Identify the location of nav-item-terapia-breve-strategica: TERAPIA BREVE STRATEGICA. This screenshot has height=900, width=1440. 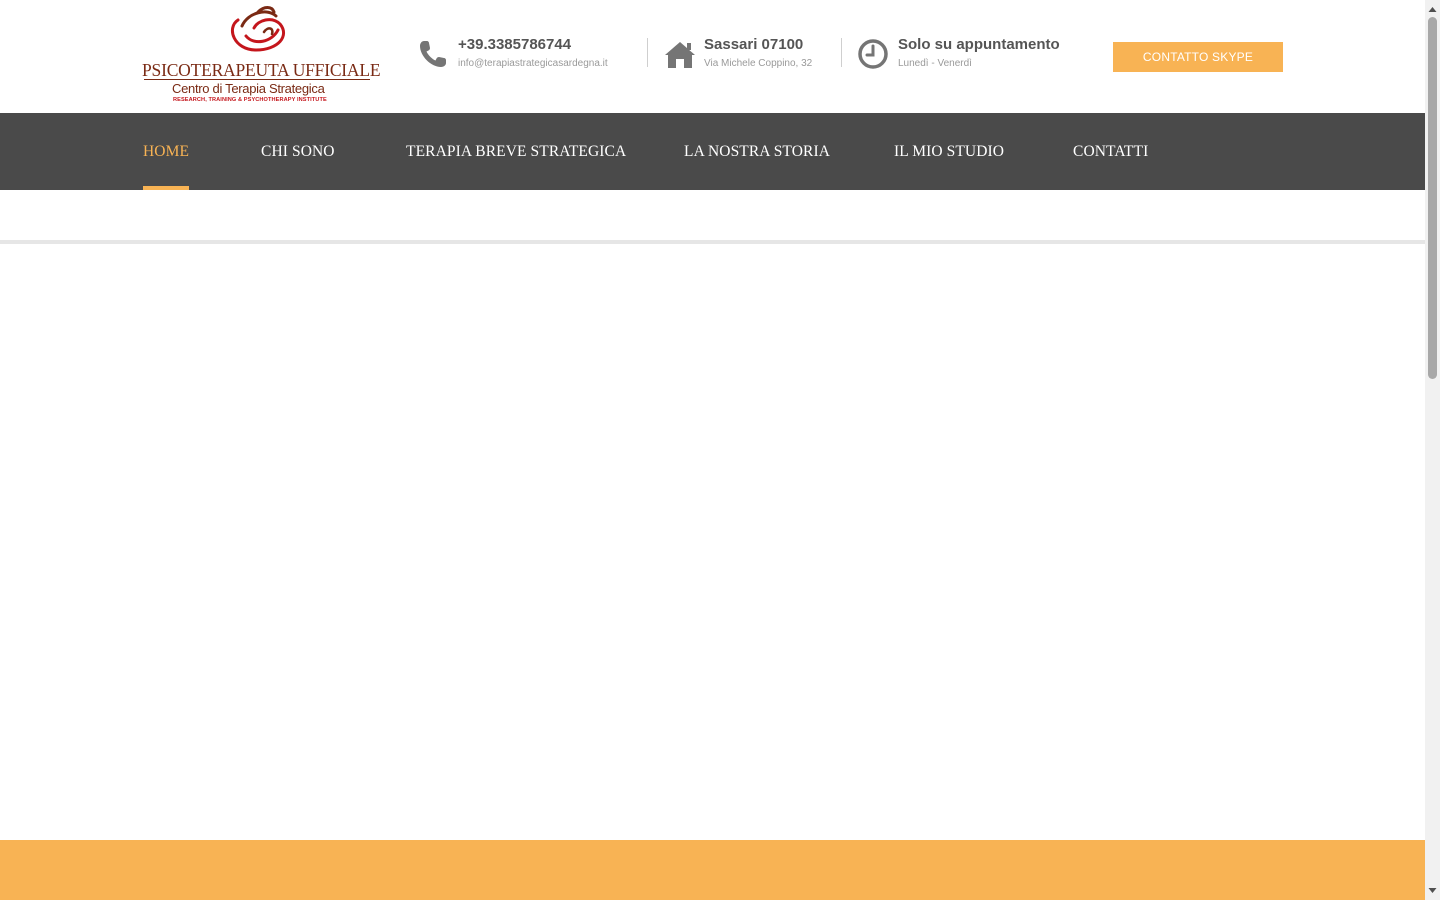
(516, 151).